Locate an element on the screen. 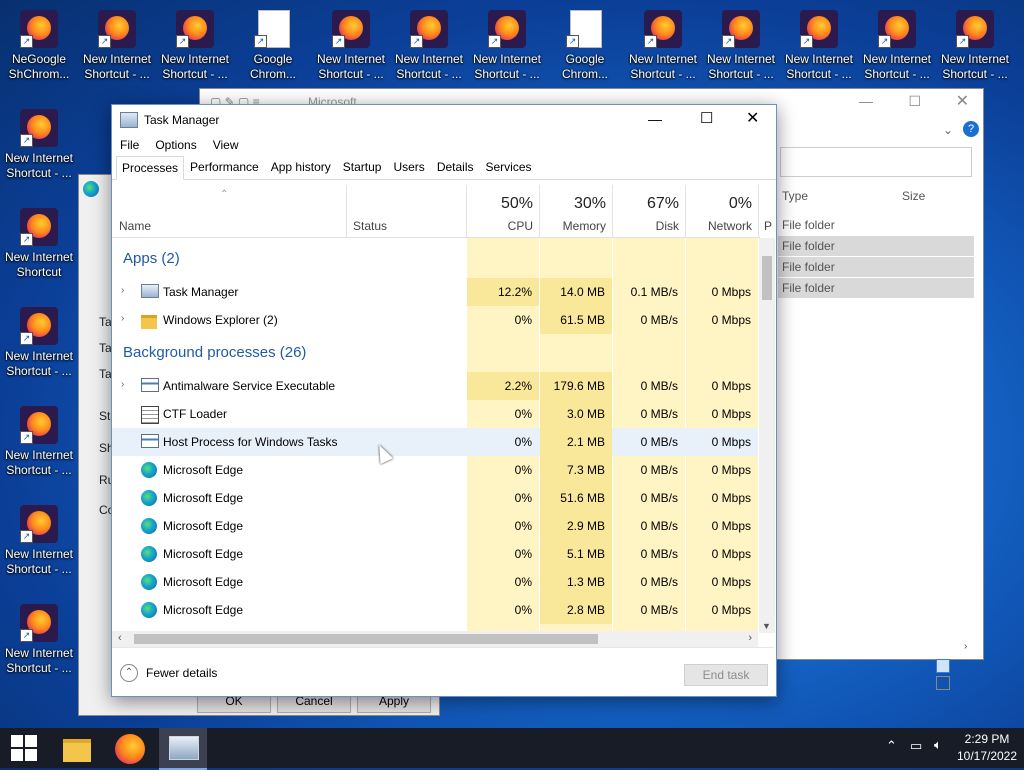 Image resolution: width=1024 pixels, height=770 pixels. vertical-scrollbar: ▼ is located at coordinates (767, 435).